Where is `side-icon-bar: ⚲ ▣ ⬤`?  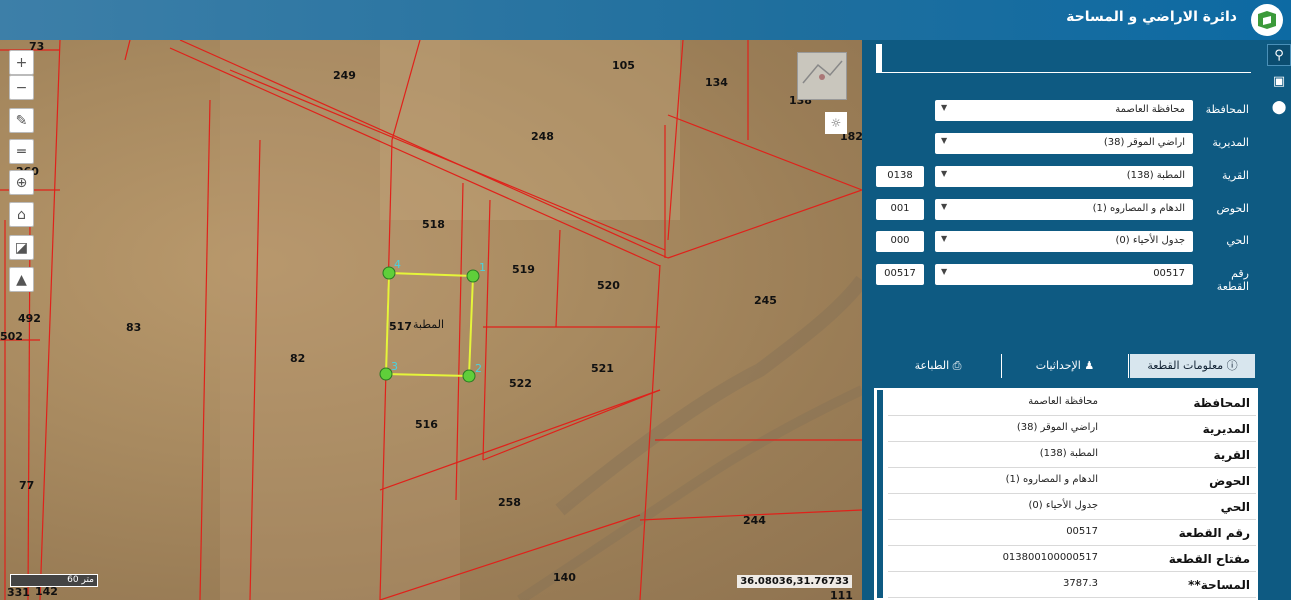 side-icon-bar: ⚲ ▣ ⬤ is located at coordinates (1279, 320).